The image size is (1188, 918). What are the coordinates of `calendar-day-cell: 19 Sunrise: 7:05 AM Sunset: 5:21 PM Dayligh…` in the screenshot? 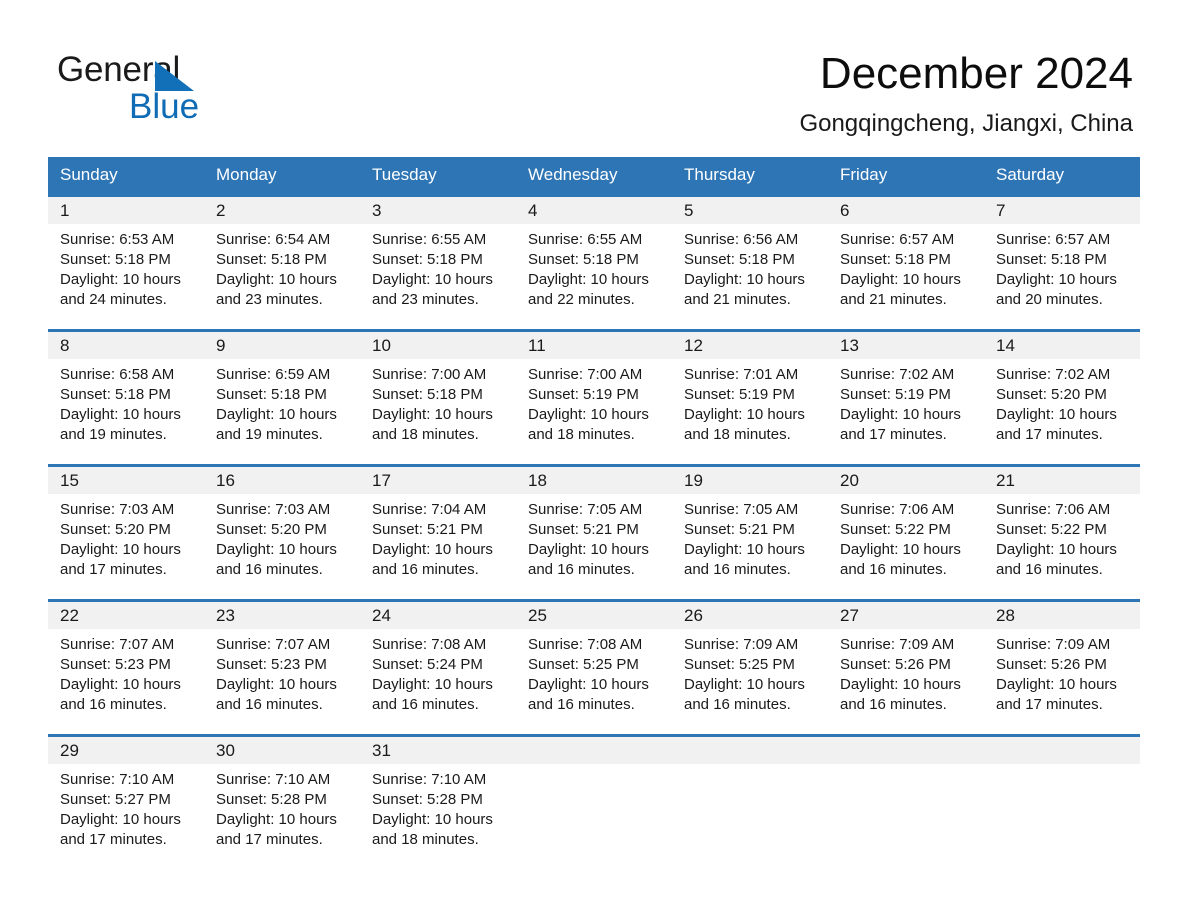 It's located at (750, 532).